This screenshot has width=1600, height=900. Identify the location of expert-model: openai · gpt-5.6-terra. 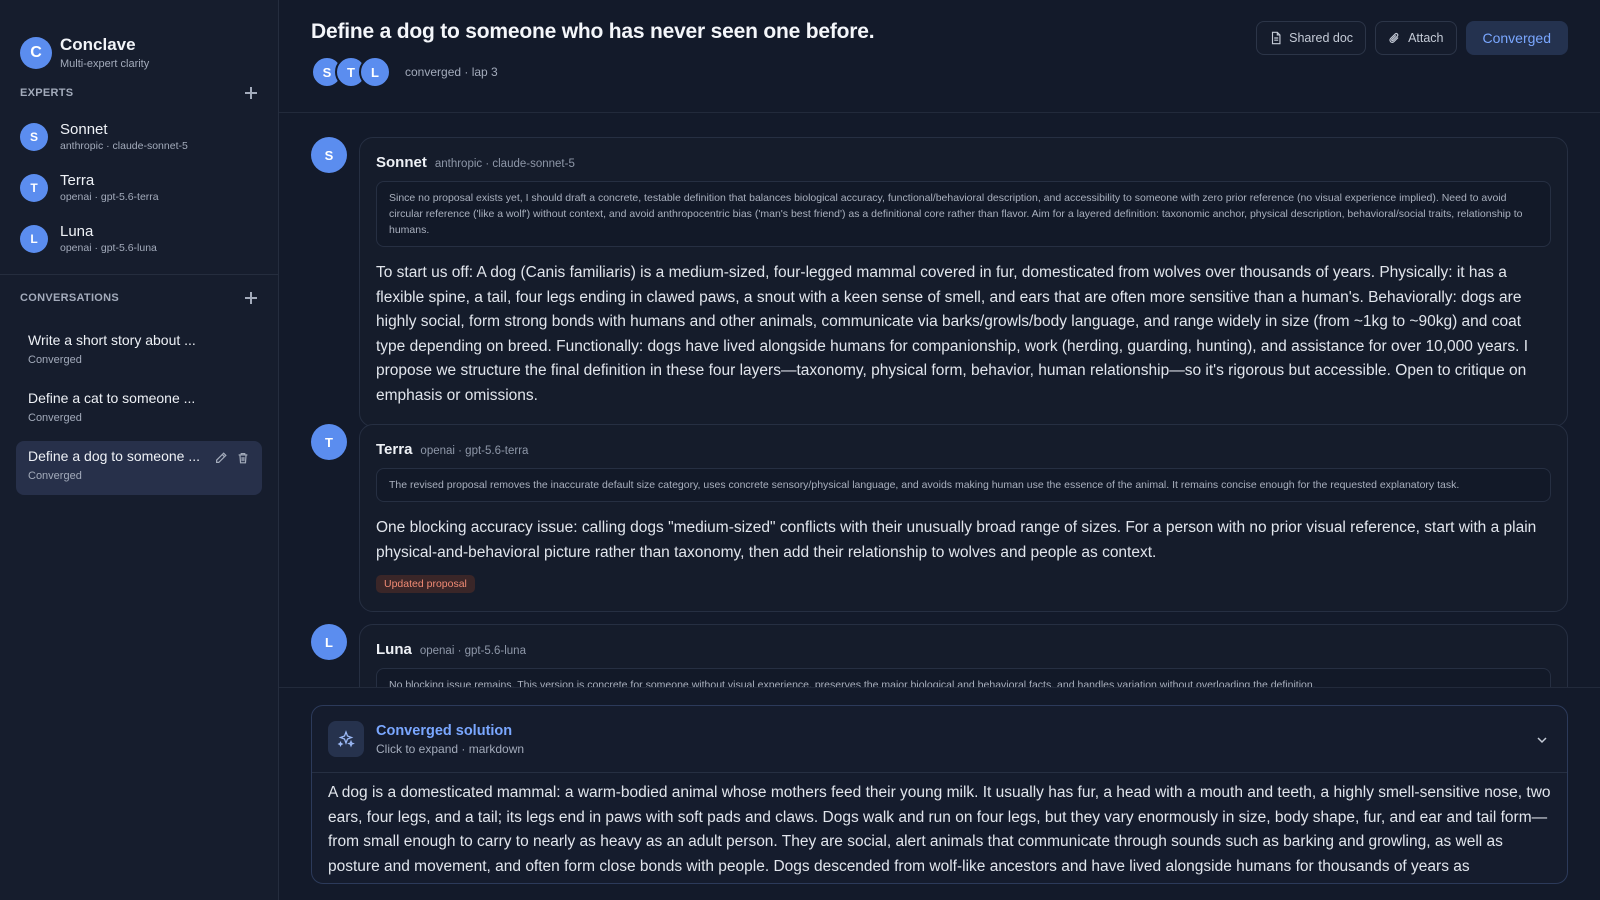
(109, 197).